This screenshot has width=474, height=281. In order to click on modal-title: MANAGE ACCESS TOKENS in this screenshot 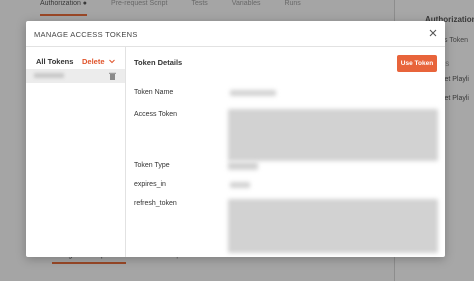, I will do `click(86, 34)`.